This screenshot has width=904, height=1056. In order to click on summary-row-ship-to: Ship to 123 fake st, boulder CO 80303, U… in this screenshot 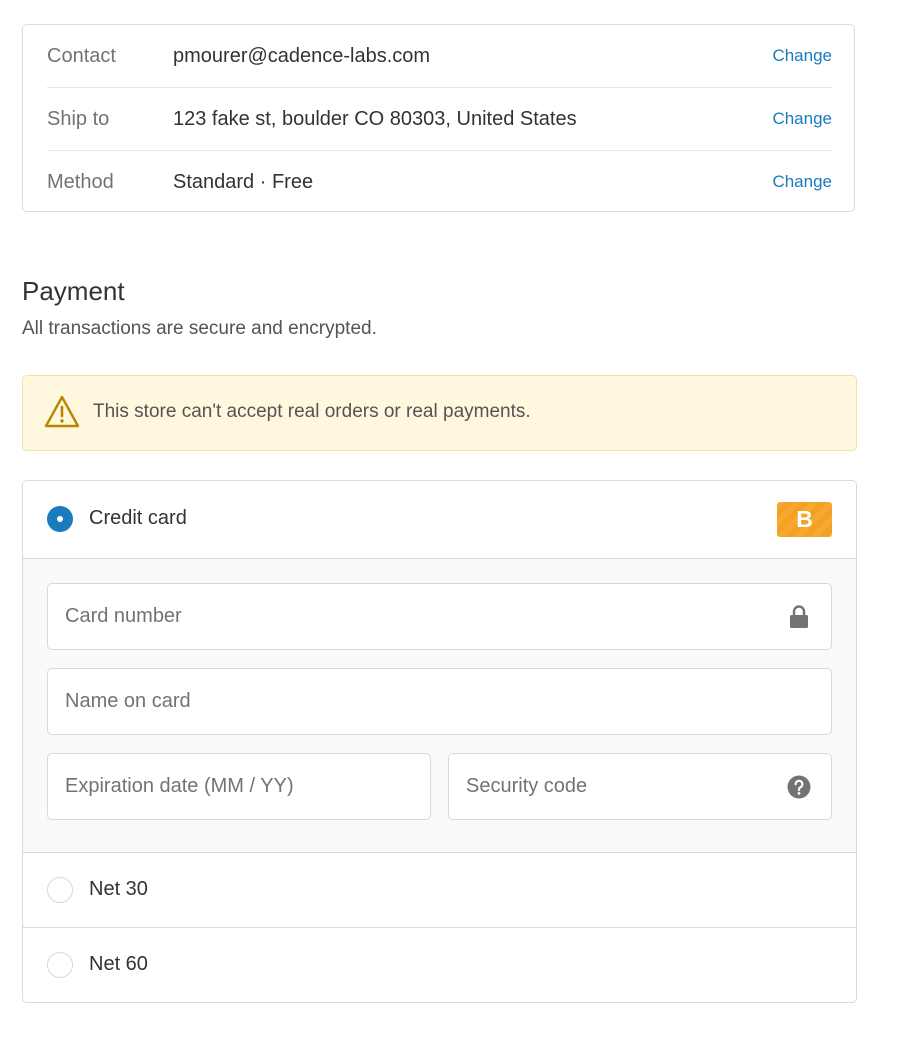, I will do `click(439, 118)`.